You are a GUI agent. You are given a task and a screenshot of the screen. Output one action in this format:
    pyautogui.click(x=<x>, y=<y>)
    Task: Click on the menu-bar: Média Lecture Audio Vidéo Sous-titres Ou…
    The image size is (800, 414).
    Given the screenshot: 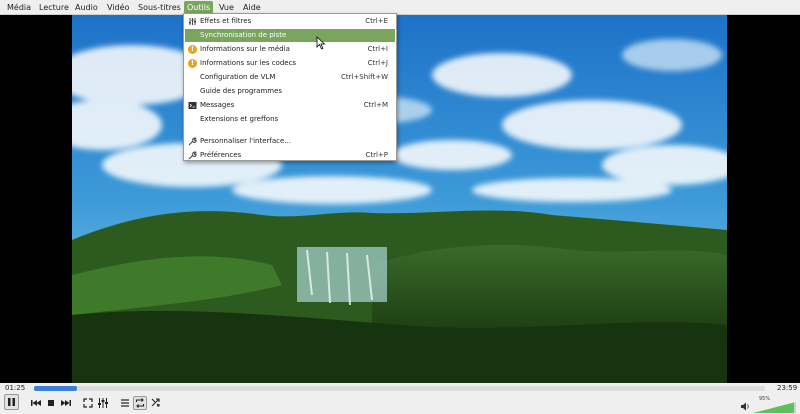 What is the action you would take?
    pyautogui.click(x=400, y=7)
    